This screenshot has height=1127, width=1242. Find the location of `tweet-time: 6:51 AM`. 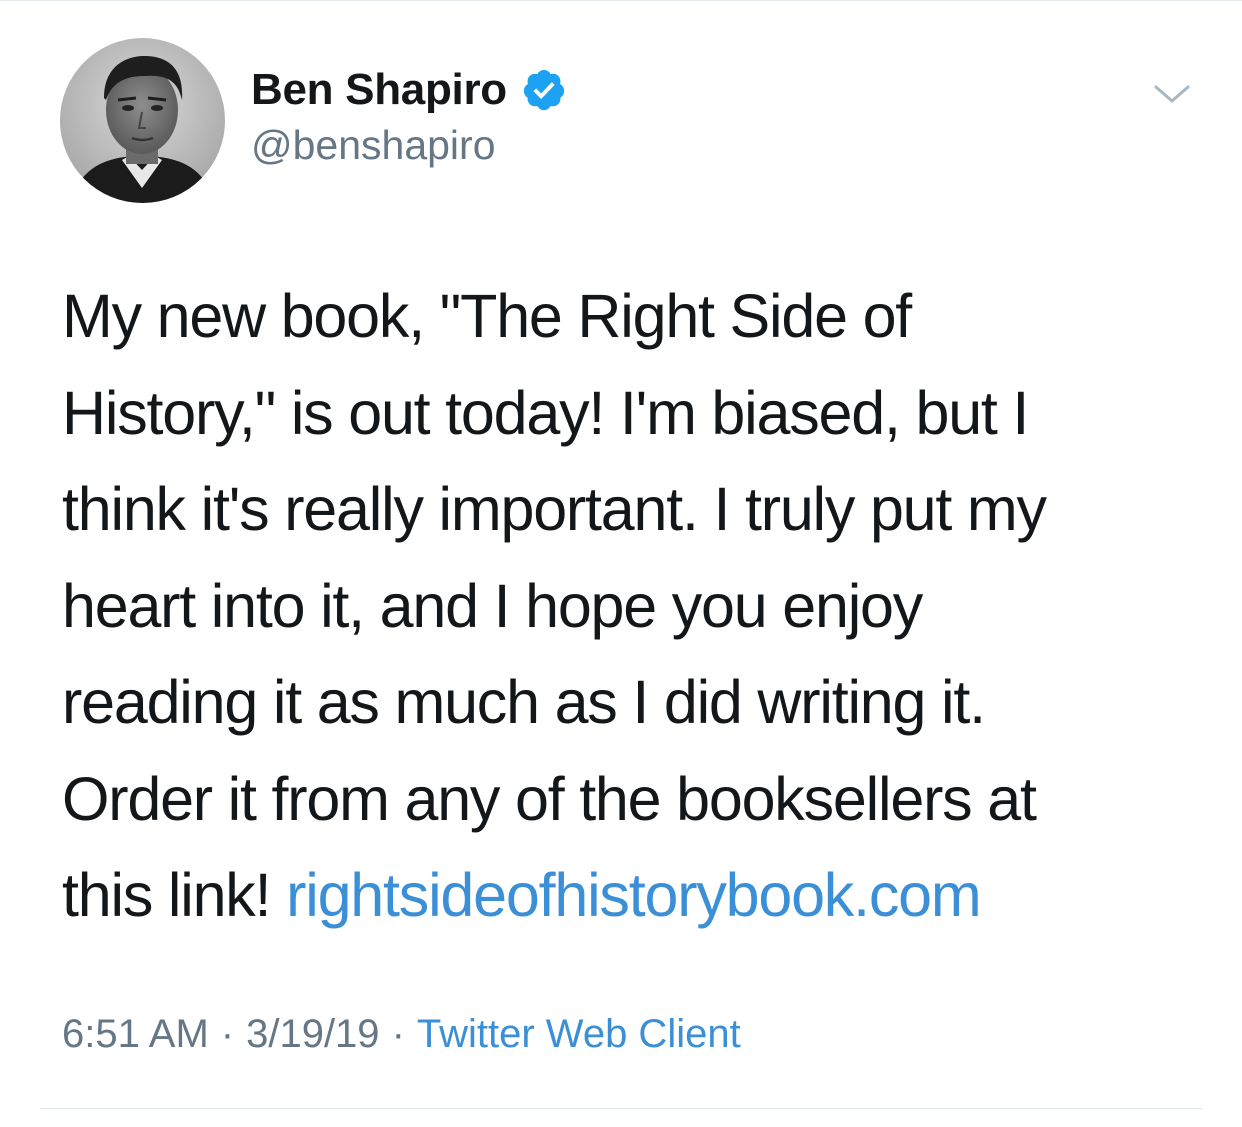

tweet-time: 6:51 AM is located at coordinates (135, 1034).